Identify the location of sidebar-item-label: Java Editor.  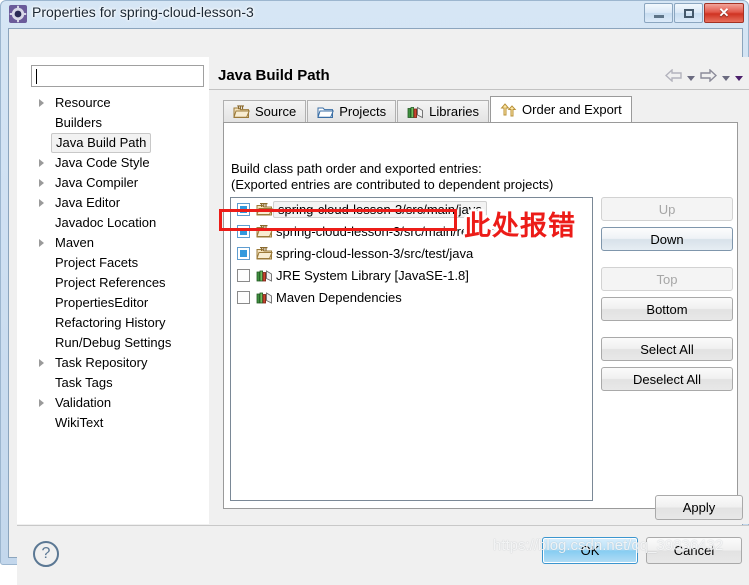
(88, 202).